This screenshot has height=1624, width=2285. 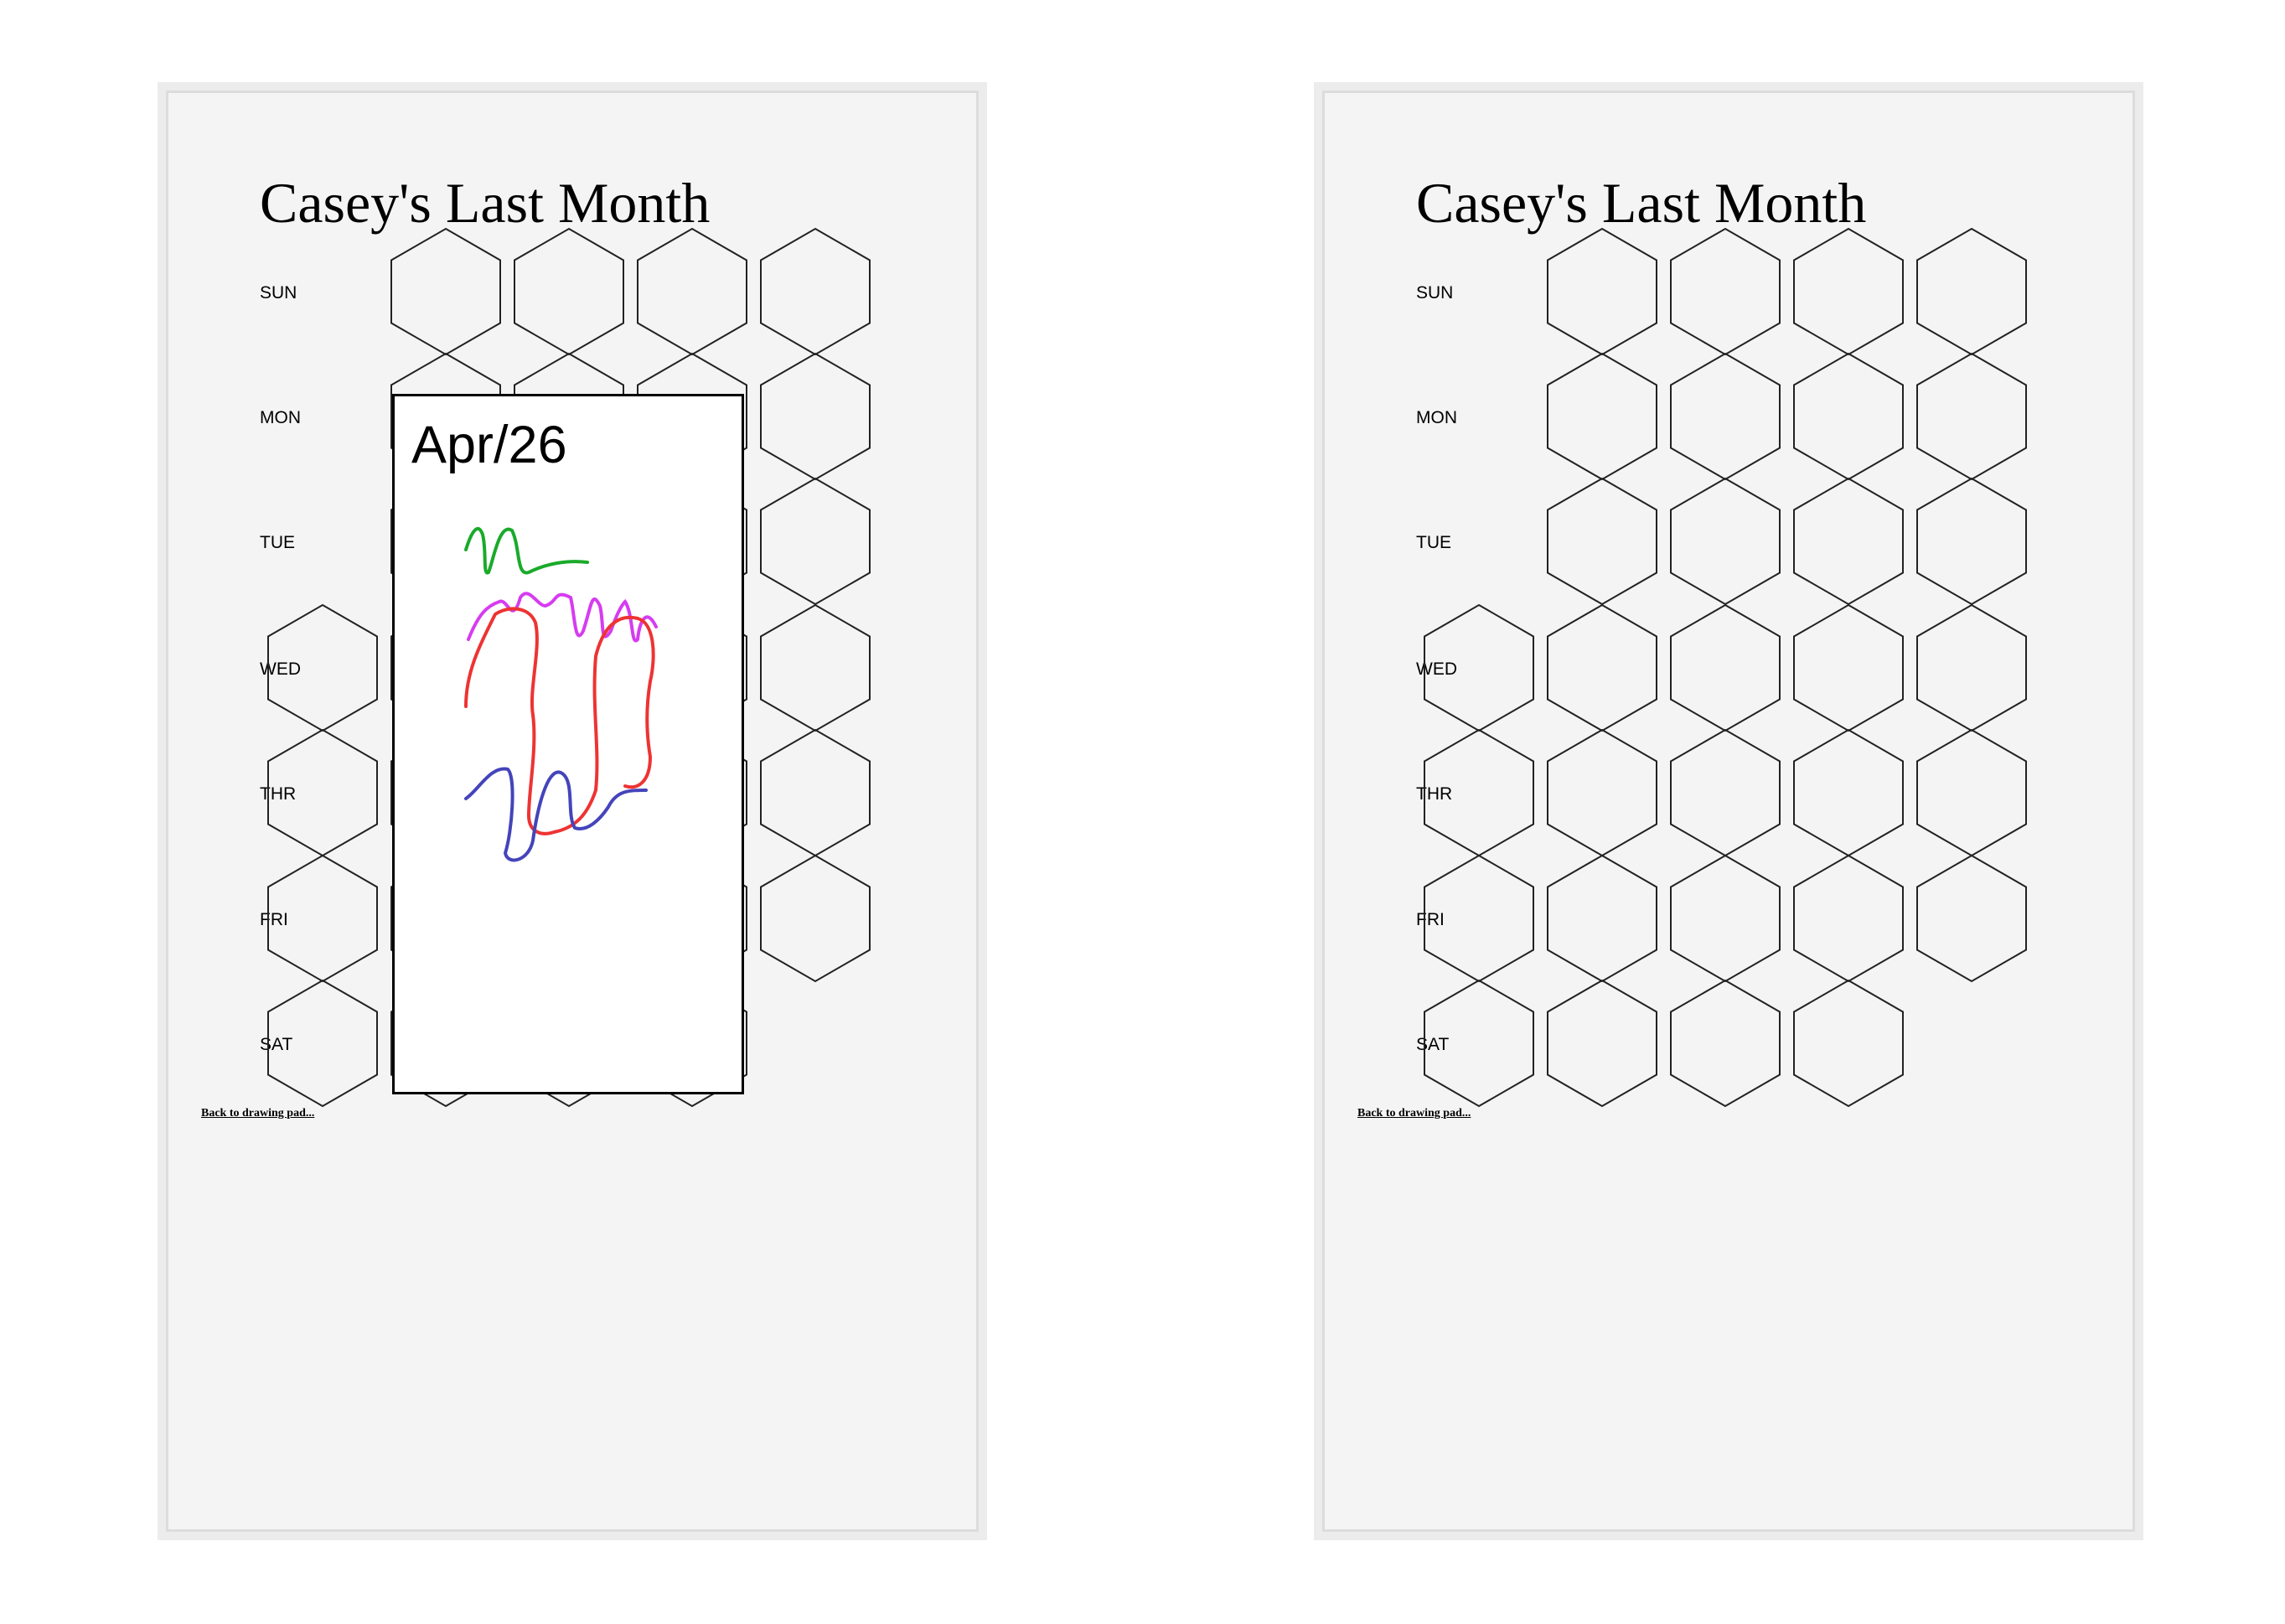 I want to click on day-detail-popup: Apr/26, so click(x=568, y=744).